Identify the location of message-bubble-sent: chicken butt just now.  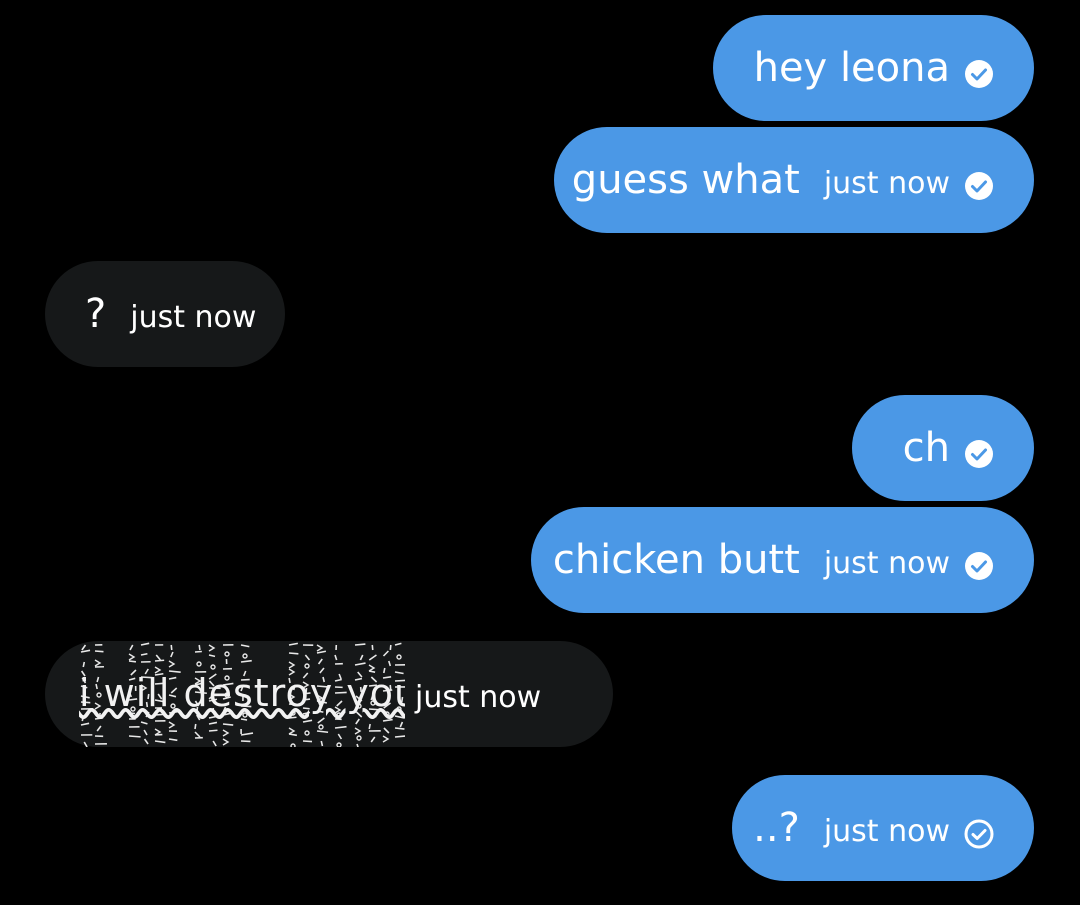
(782, 560).